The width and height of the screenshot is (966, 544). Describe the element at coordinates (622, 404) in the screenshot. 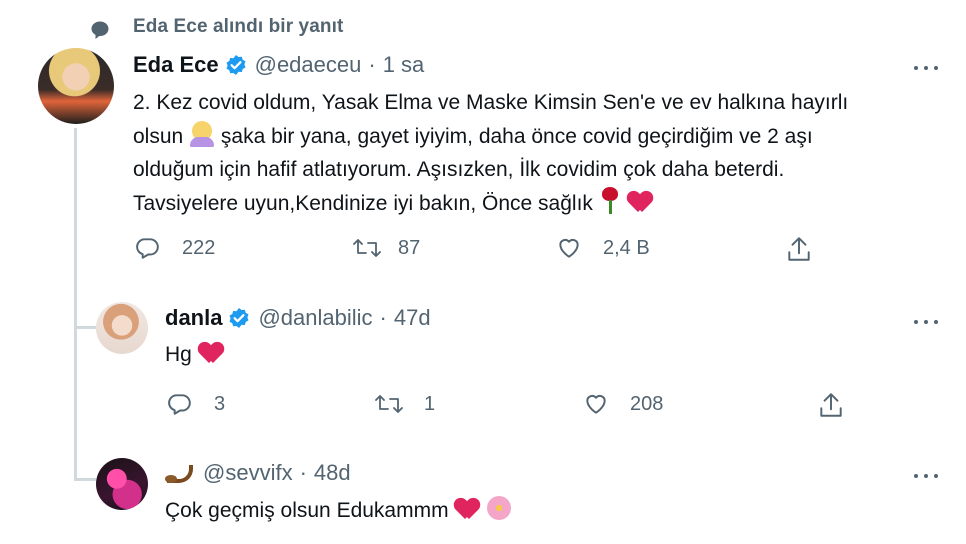

I see `like-button: 208` at that location.